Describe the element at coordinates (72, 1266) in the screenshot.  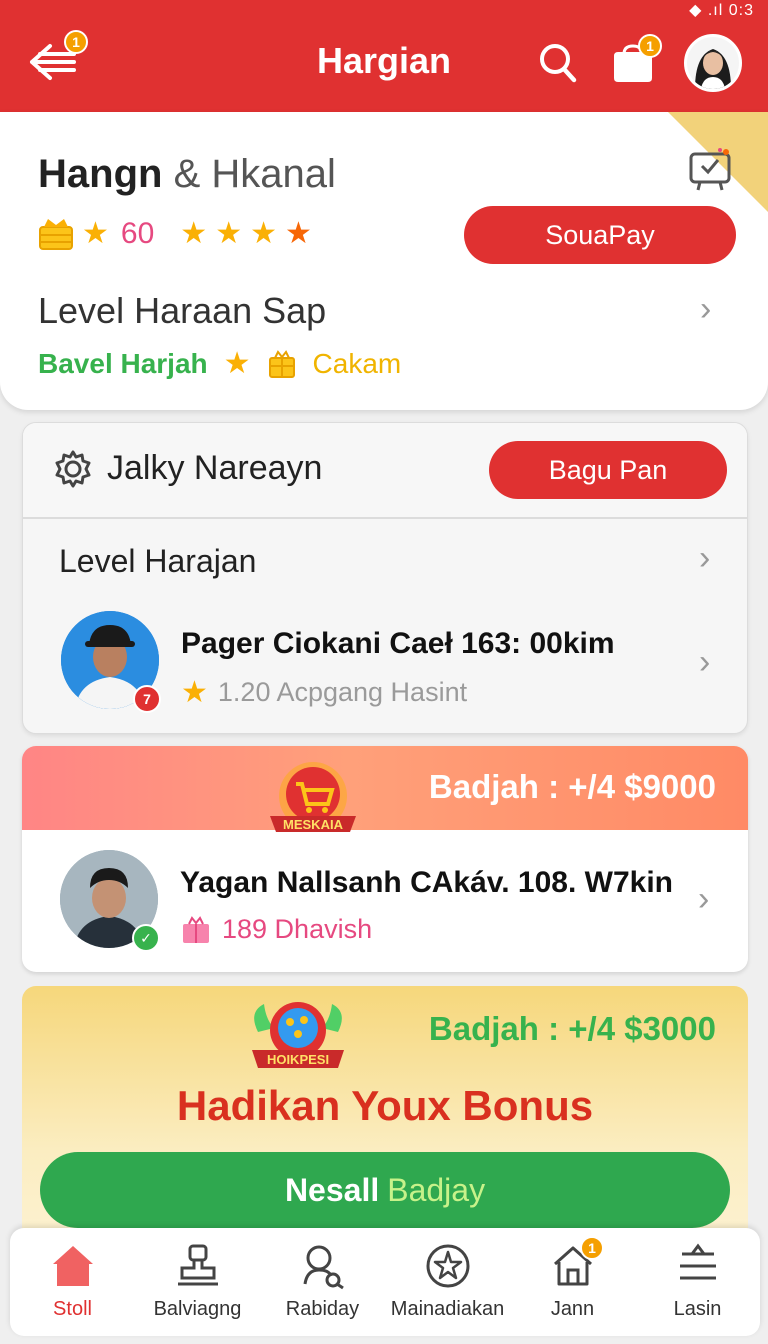
I see `home-icon` at that location.